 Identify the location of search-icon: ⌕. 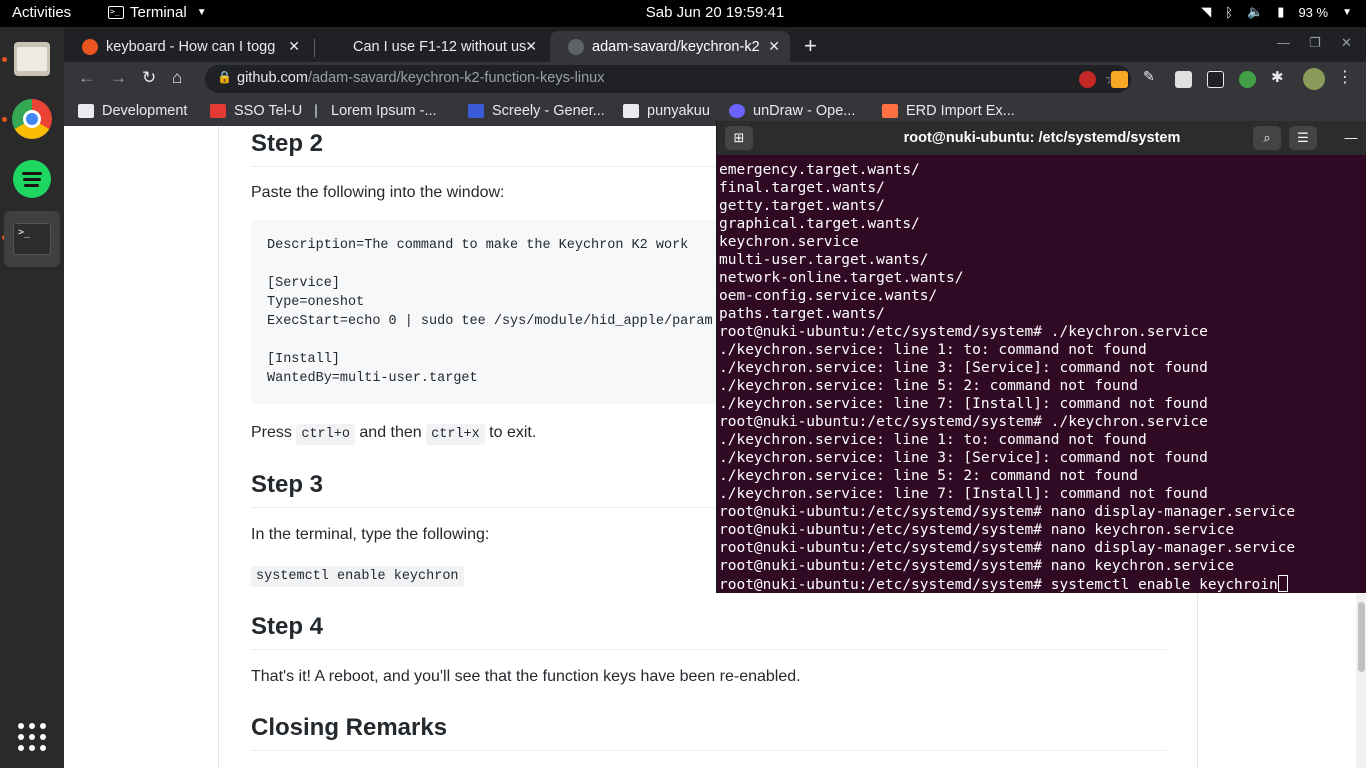
(1267, 138).